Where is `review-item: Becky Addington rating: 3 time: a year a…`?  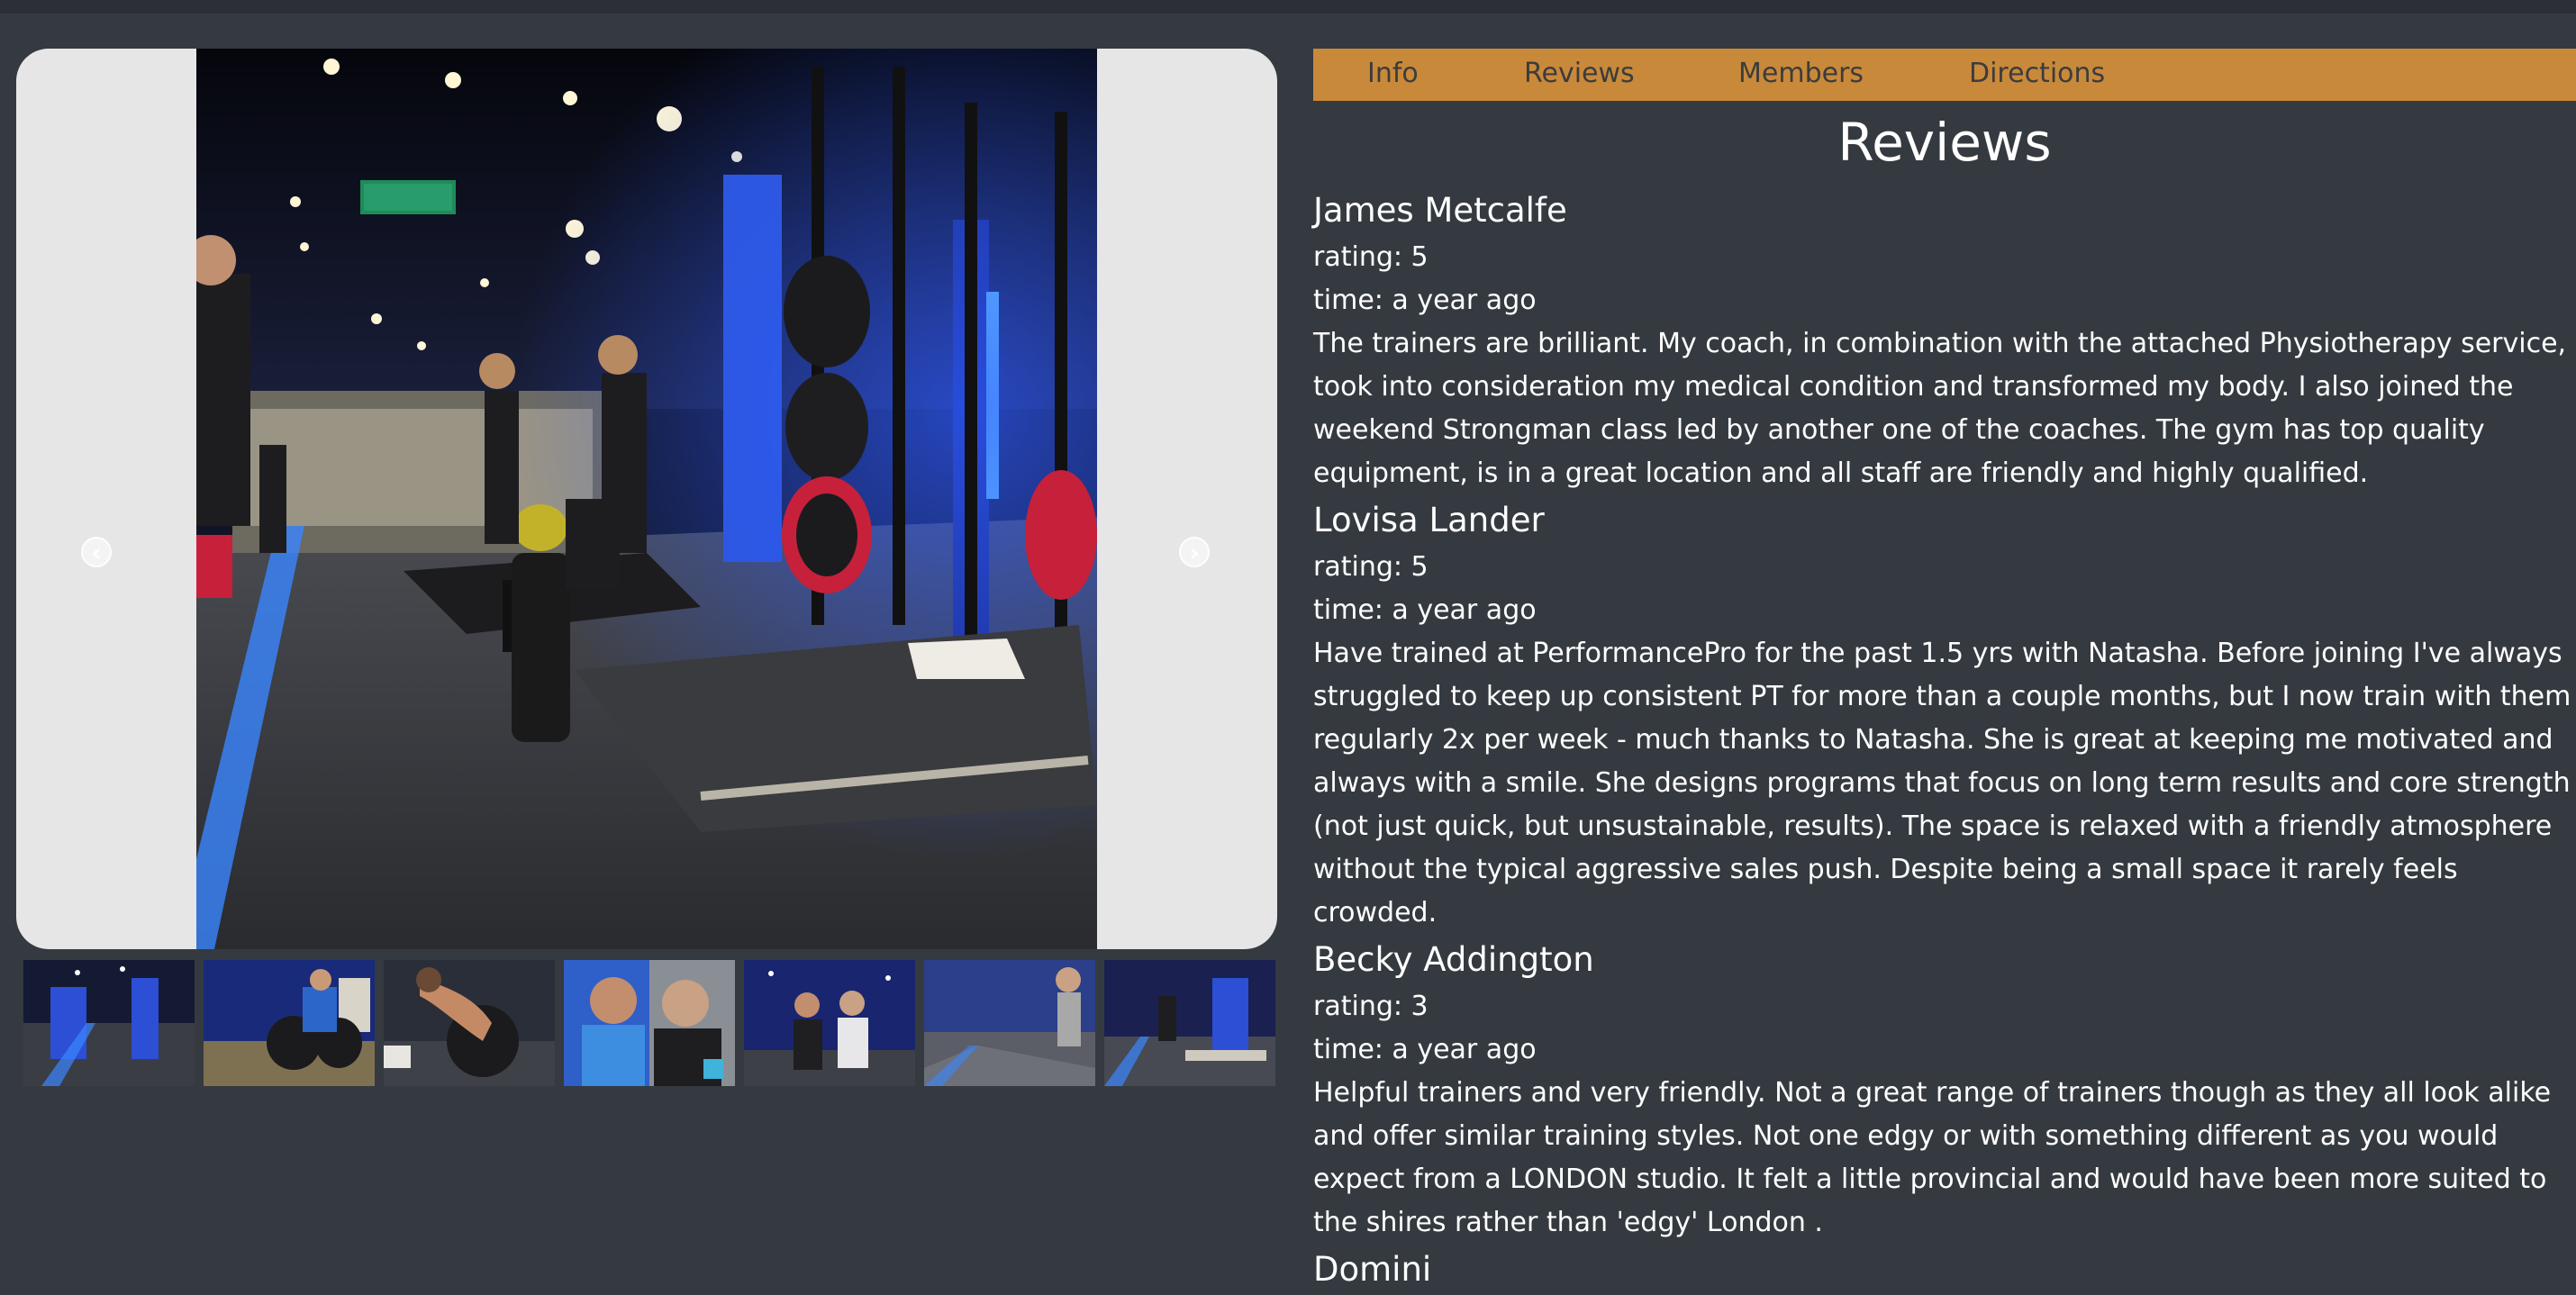
review-item: Becky Addington rating: 3 time: a year a… is located at coordinates (1944, 1090).